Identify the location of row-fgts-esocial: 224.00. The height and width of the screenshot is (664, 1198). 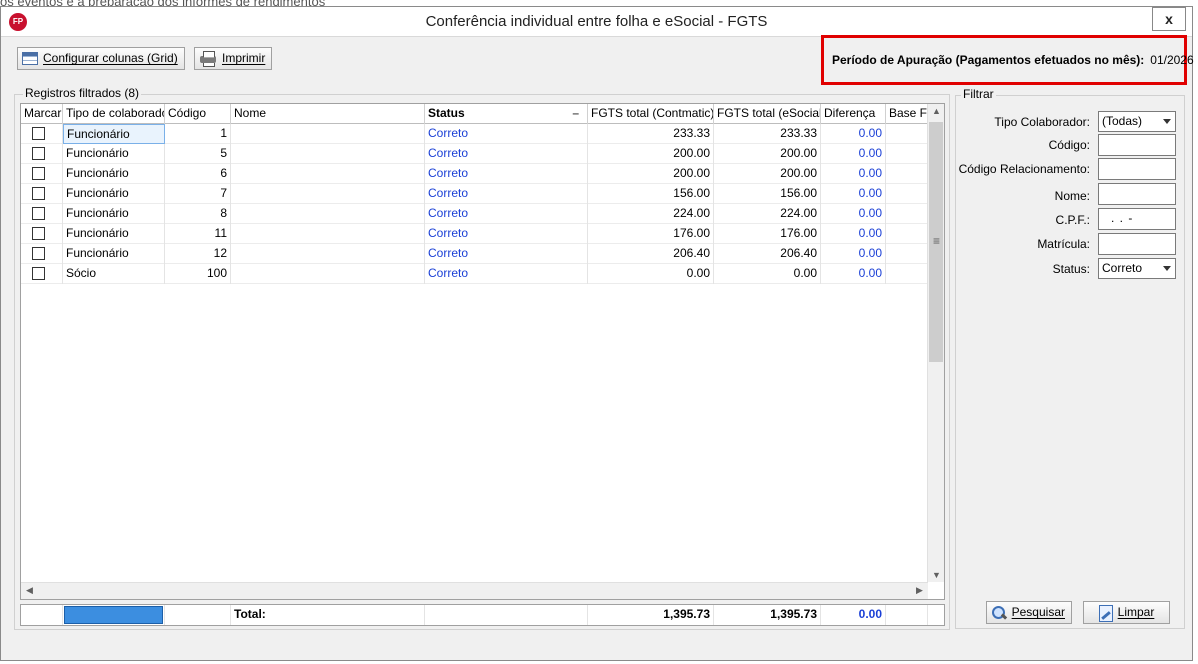
(767, 214).